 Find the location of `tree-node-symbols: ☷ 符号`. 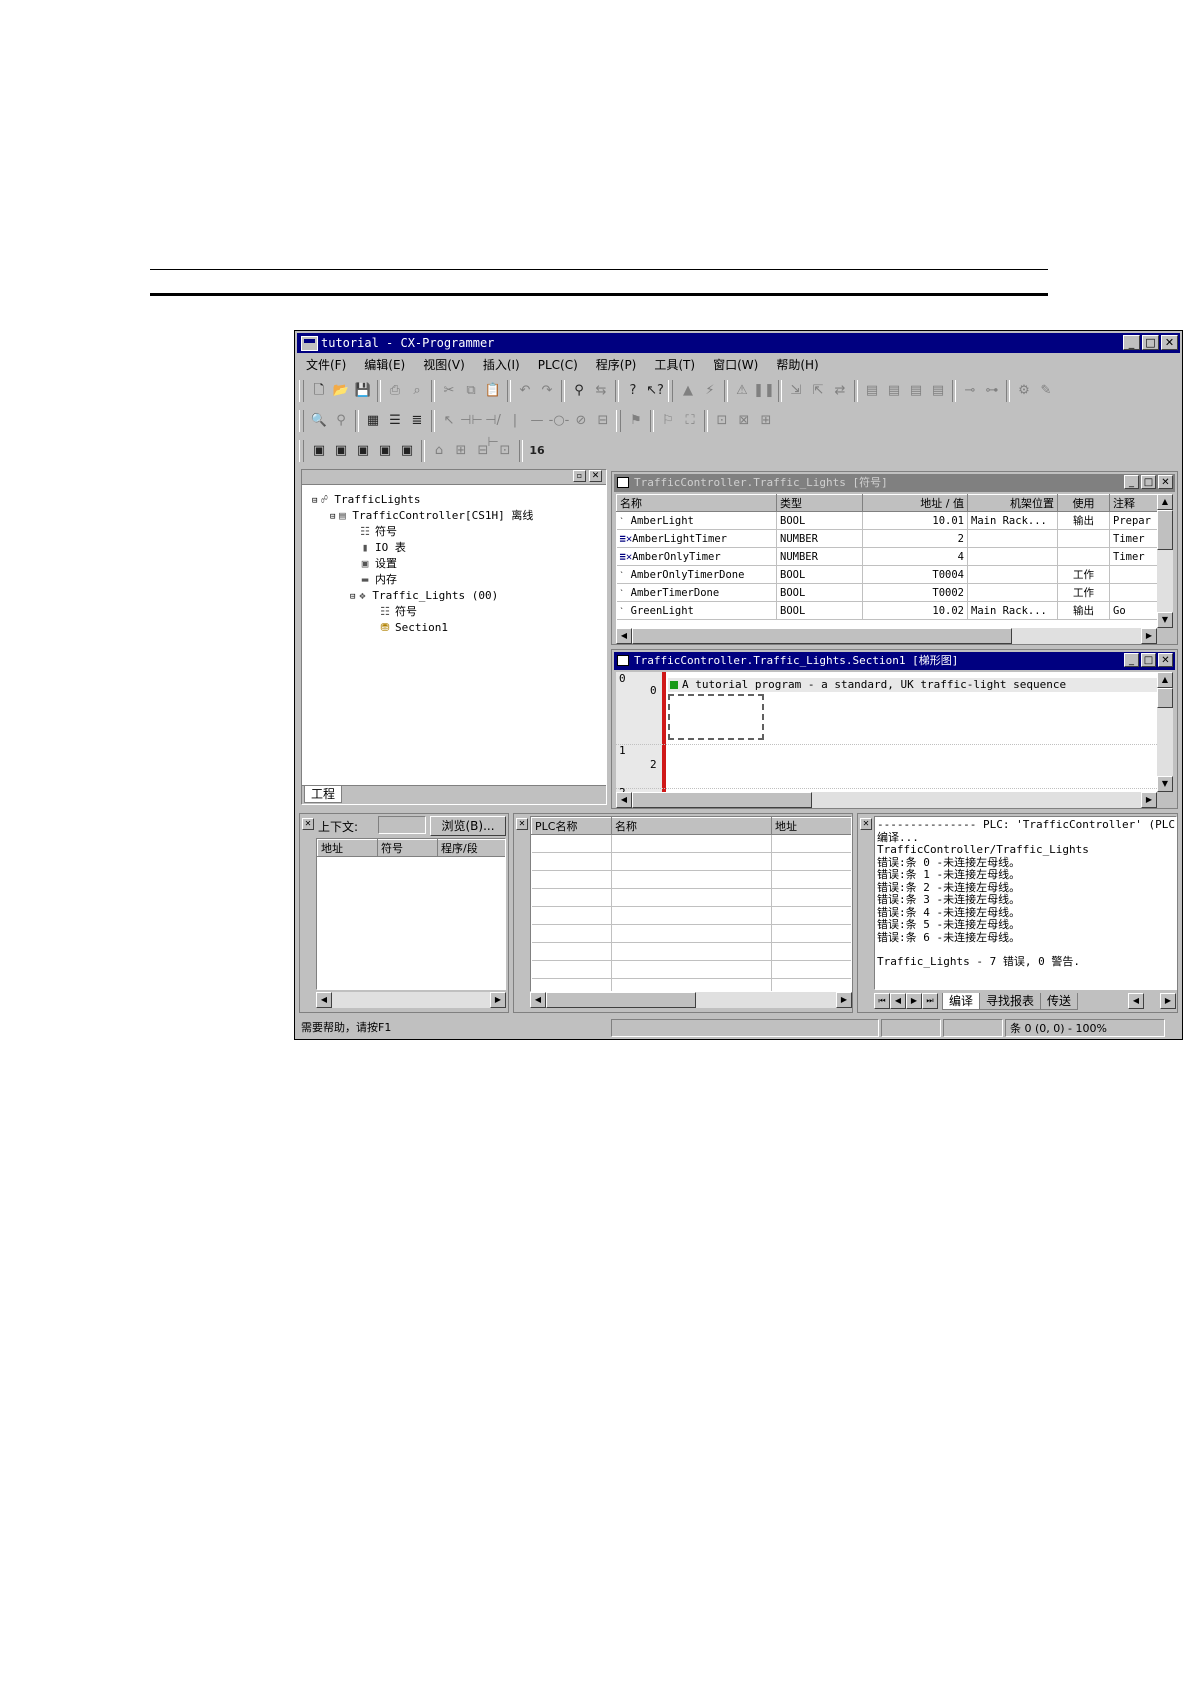

tree-node-symbols: ☷ 符号 is located at coordinates (377, 532).